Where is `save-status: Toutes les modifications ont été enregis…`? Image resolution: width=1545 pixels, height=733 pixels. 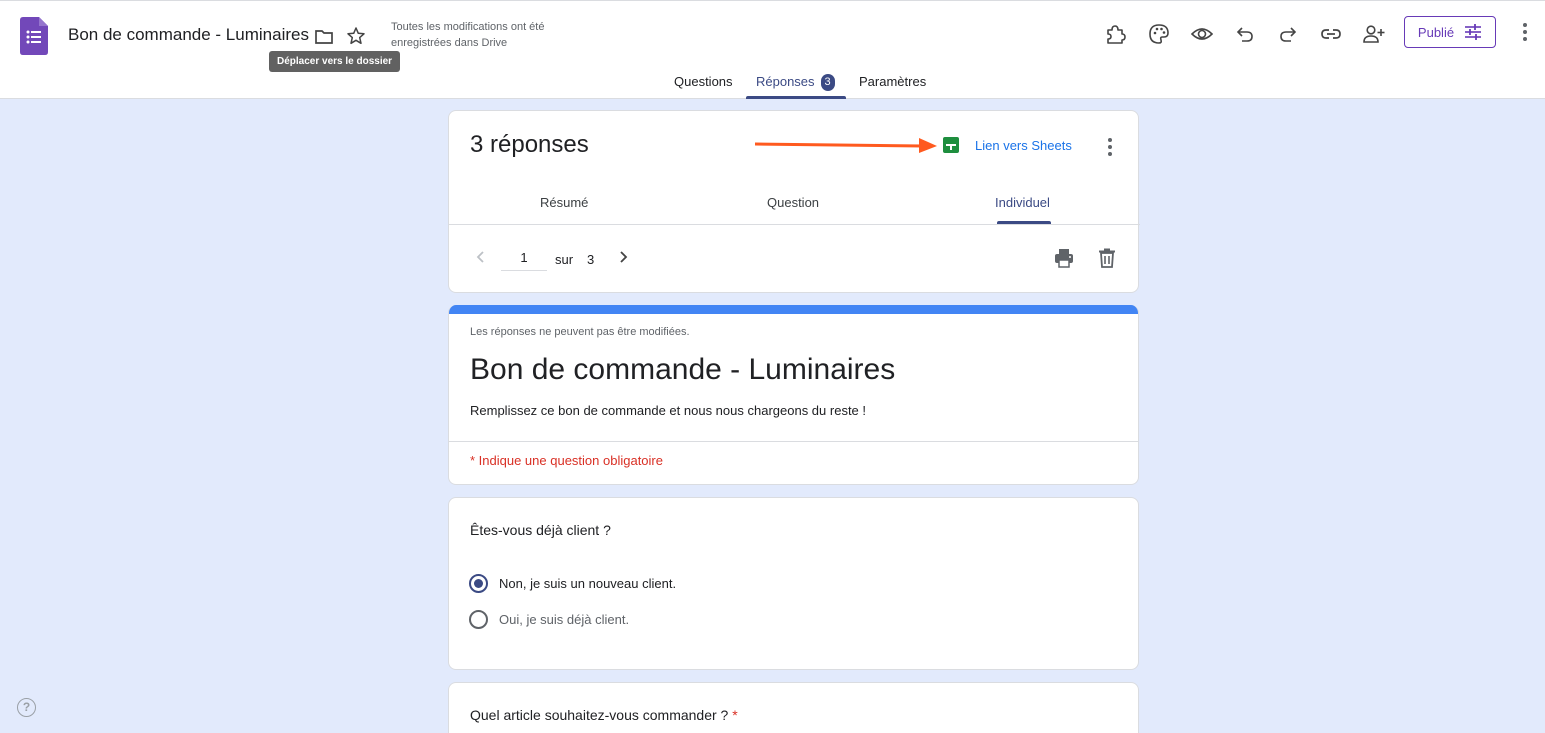
save-status: Toutes les modifications ont été enregis… is located at coordinates (468, 35).